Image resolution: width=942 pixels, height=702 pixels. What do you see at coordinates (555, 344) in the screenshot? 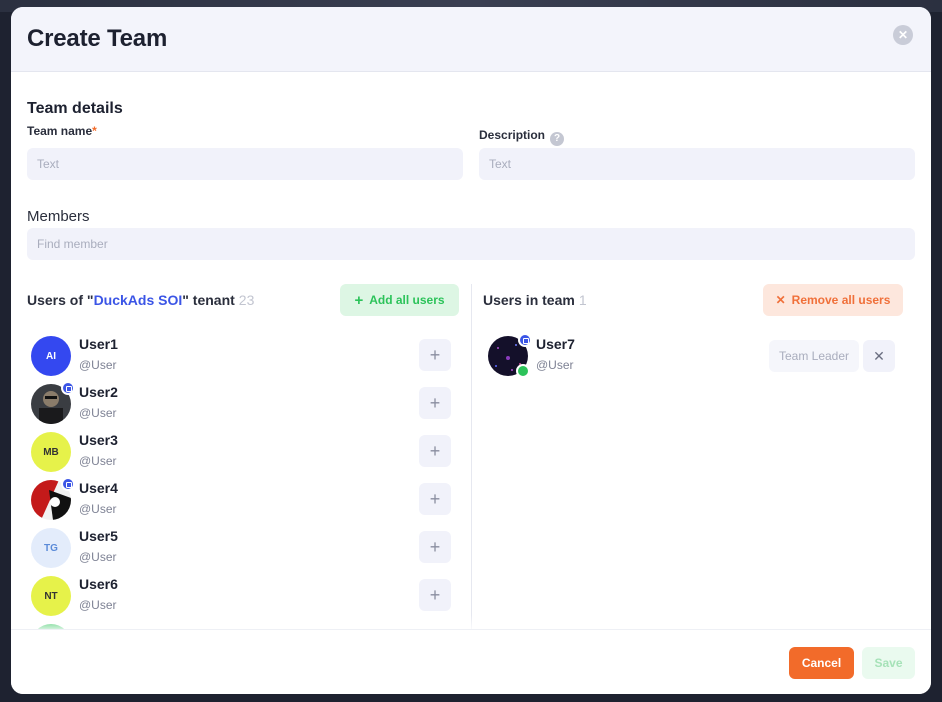
I see `user-name: User7` at bounding box center [555, 344].